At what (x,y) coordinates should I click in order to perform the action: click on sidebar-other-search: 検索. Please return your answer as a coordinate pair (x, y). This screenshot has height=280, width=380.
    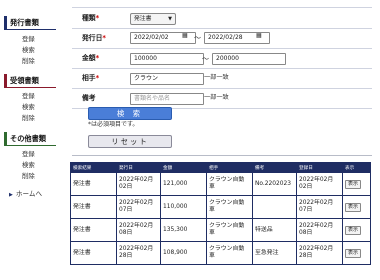
    Looking at the image, I should click on (28, 164).